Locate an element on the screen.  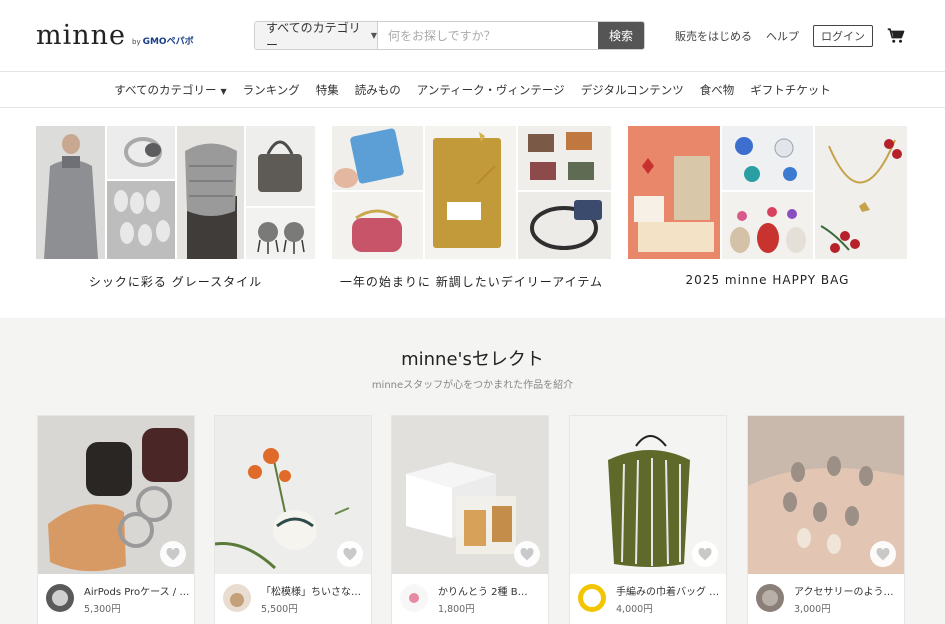
product-price: 5,300円 is located at coordinates (102, 609).